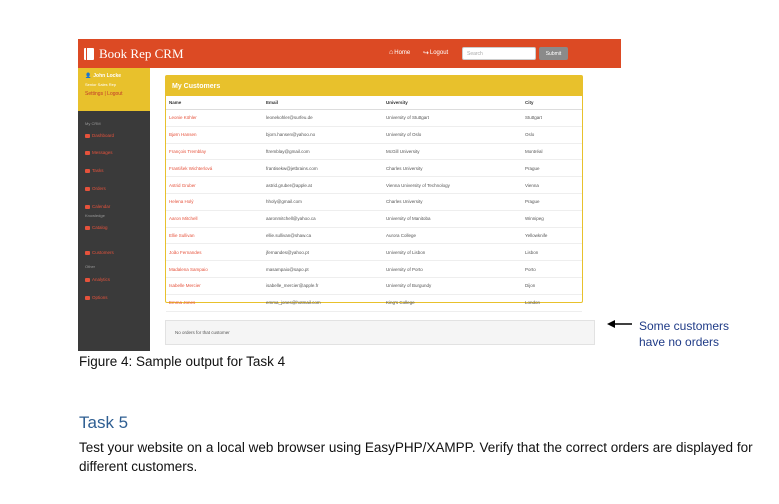 The image size is (779, 504). Describe the element at coordinates (452, 118) in the screenshot. I see `customer-university: University of Stuttgart` at that location.